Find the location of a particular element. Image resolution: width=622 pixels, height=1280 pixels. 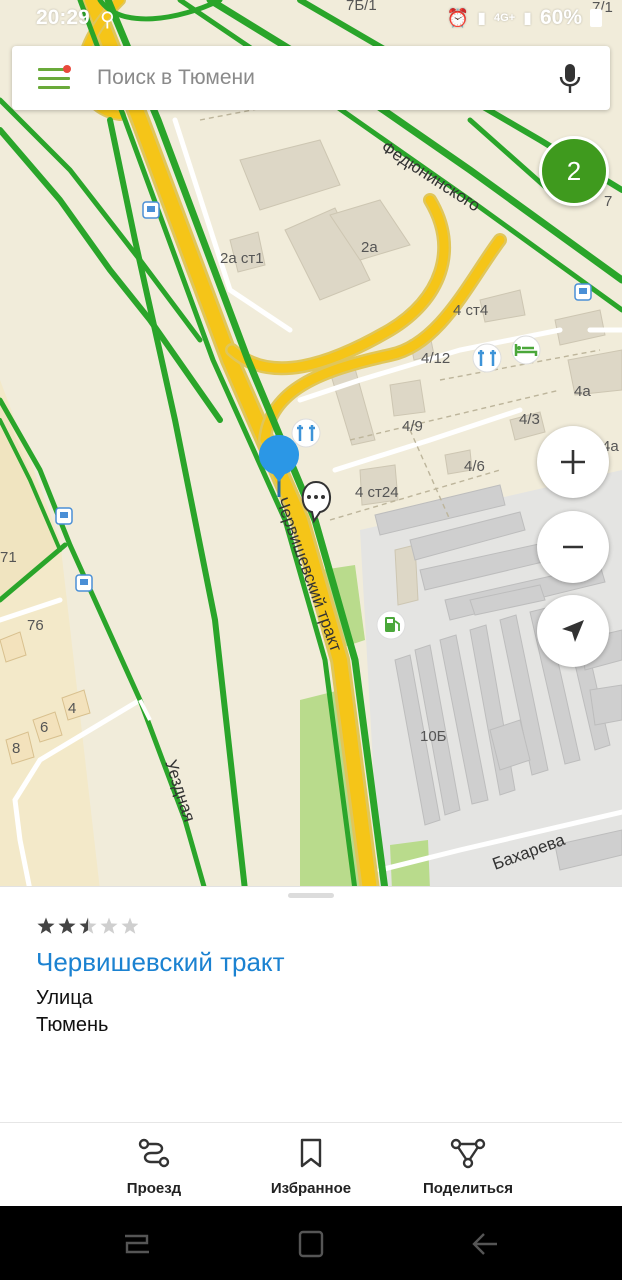

lte-icon: 4G+ is located at coordinates (505, 18).